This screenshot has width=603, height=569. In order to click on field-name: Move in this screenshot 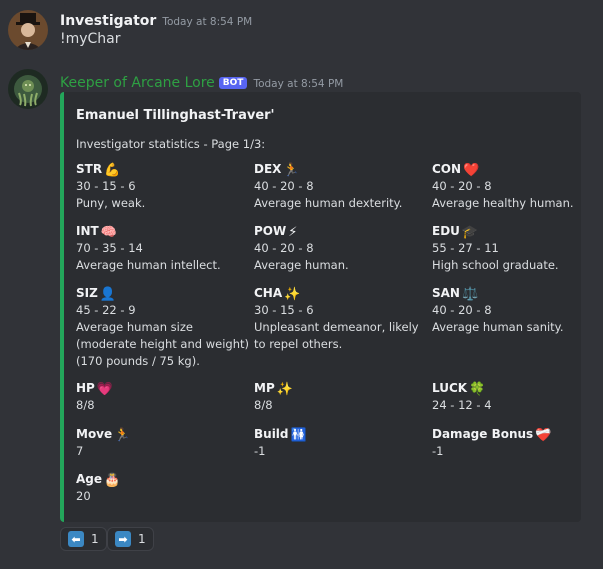, I will do `click(94, 434)`.